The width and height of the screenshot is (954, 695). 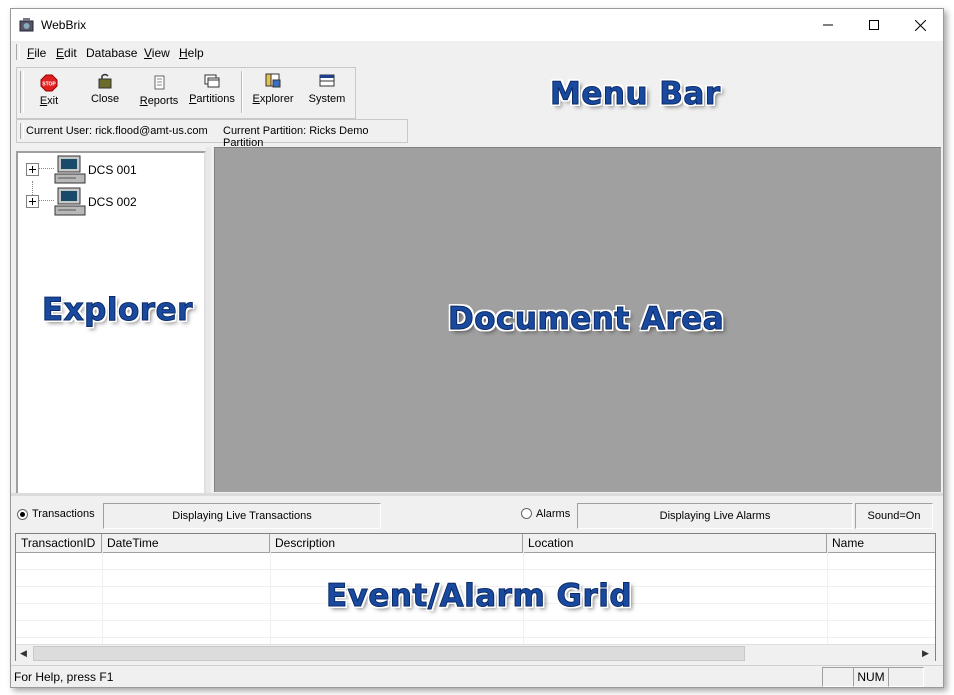 What do you see at coordinates (63, 514) in the screenshot?
I see `transactions-label: Transactions` at bounding box center [63, 514].